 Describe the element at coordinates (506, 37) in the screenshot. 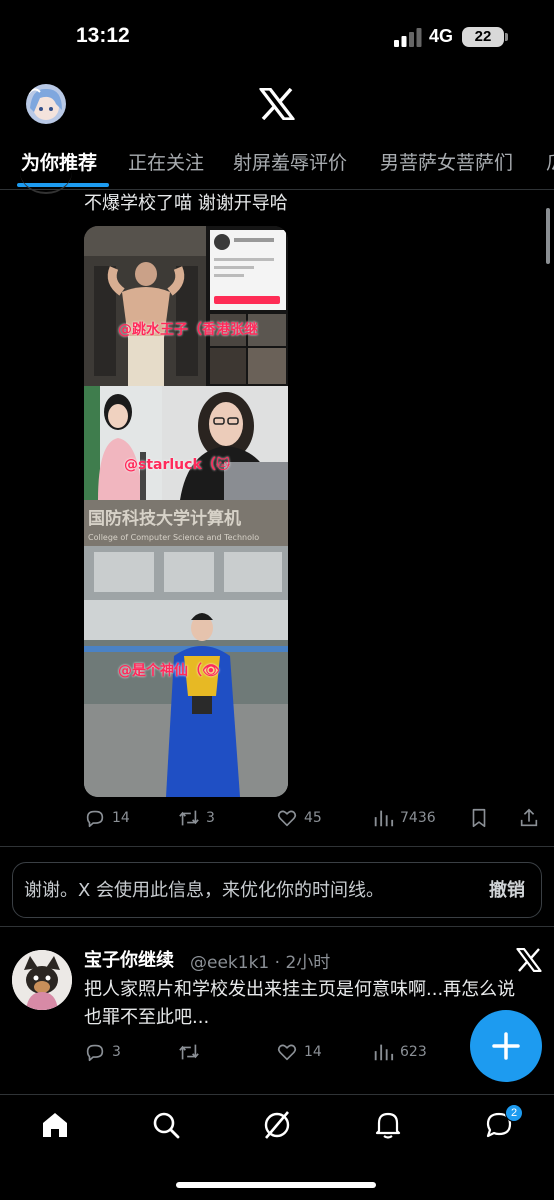

I see `battery-cap` at that location.